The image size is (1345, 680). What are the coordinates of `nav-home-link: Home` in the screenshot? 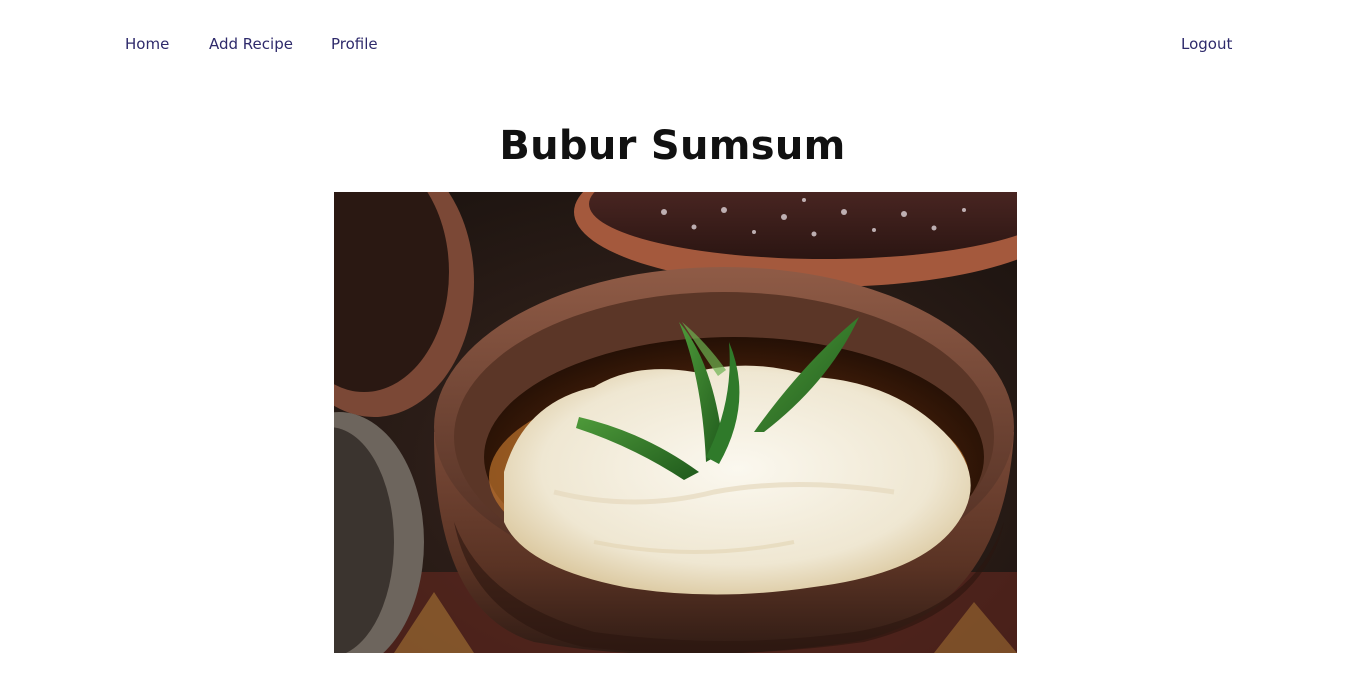 It's located at (147, 44).